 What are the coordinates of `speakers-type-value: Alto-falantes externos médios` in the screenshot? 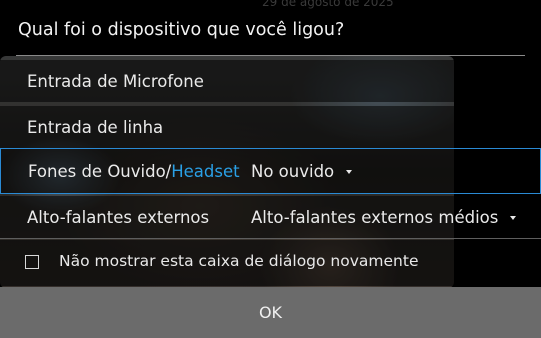 It's located at (375, 217).